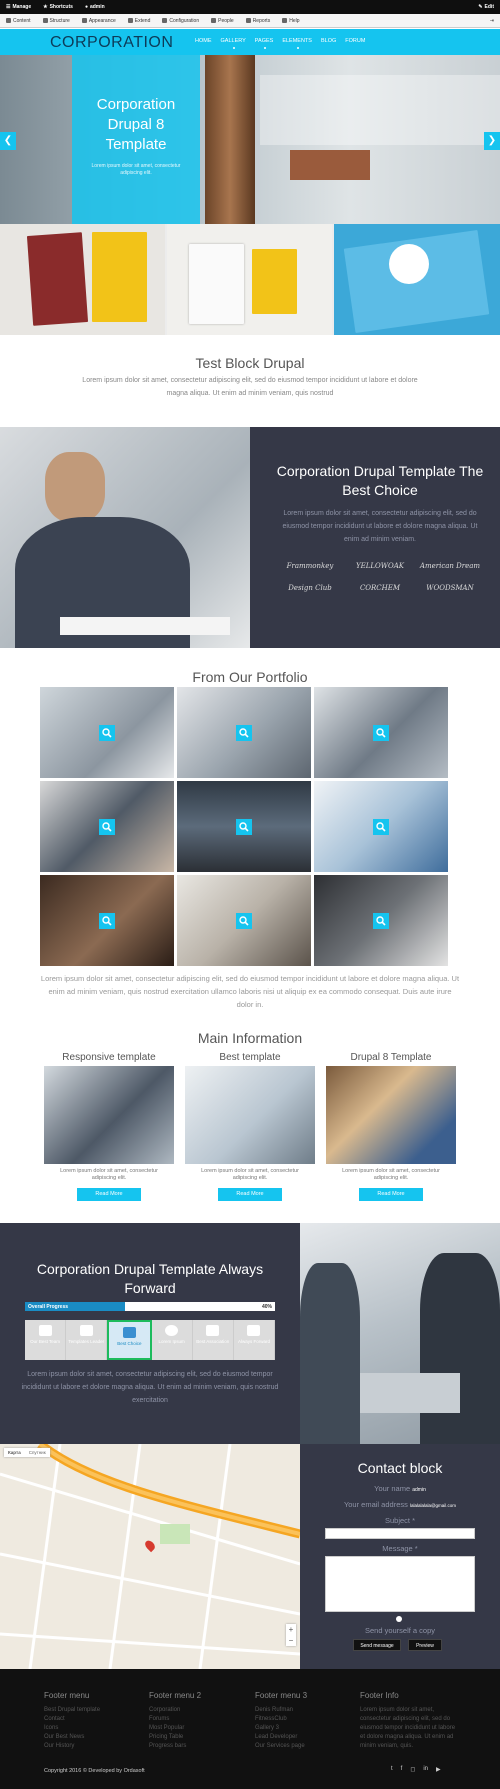 The image size is (500, 1789). What do you see at coordinates (328, 41) in the screenshot?
I see `nav-blog: BLOG` at bounding box center [328, 41].